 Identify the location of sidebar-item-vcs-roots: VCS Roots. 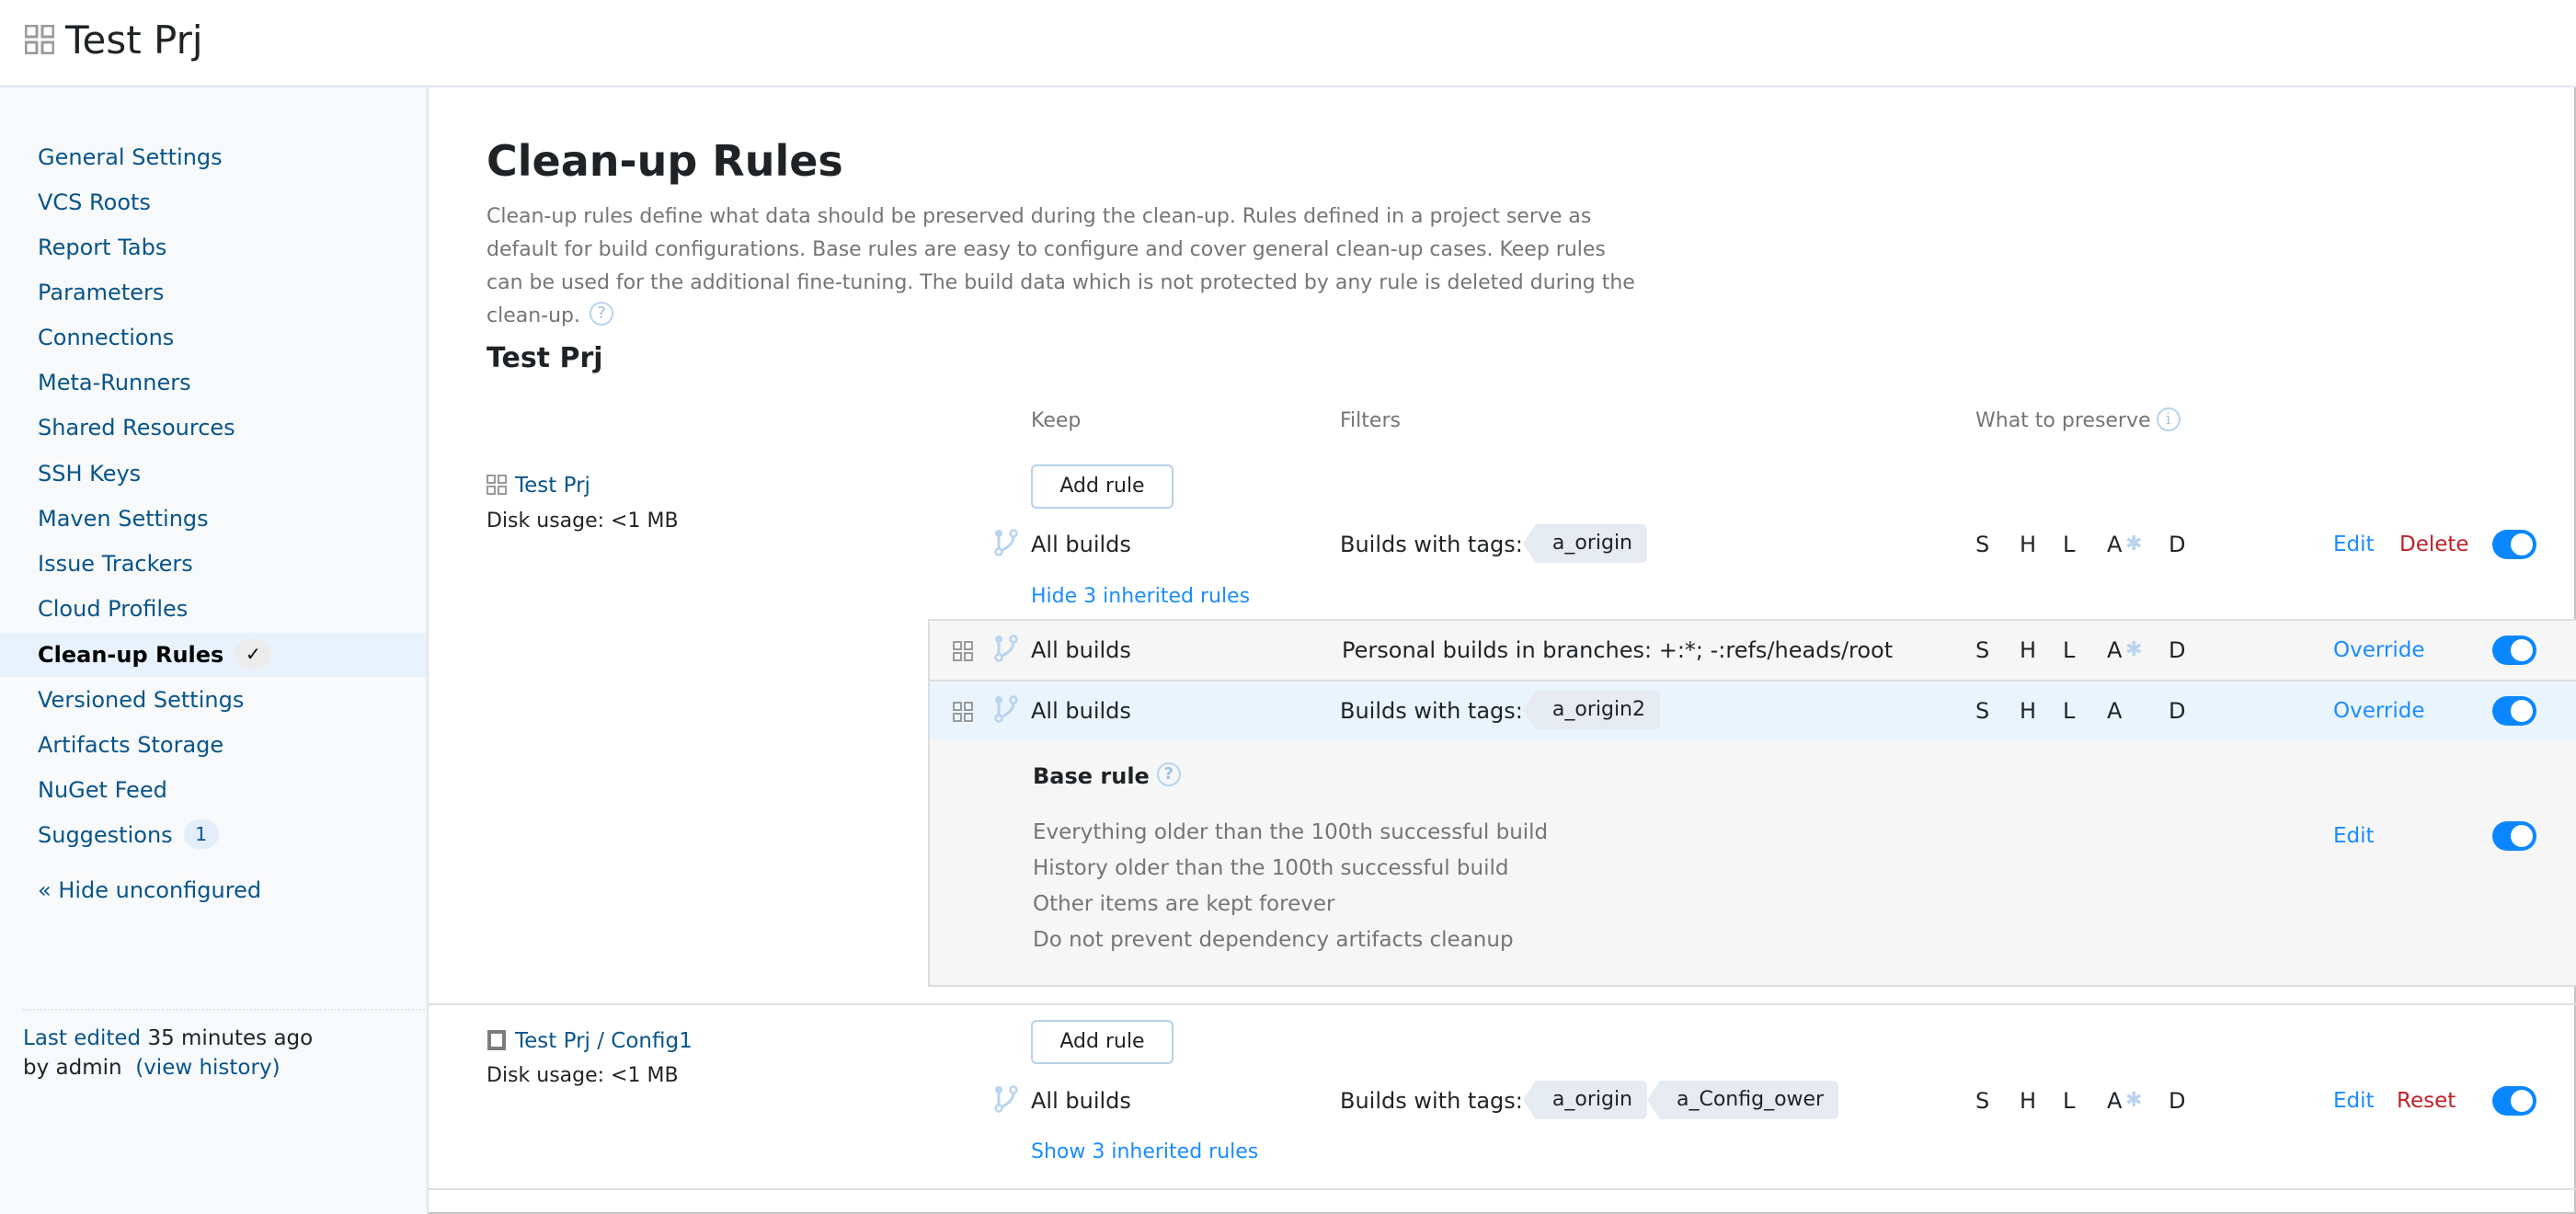
(214, 202).